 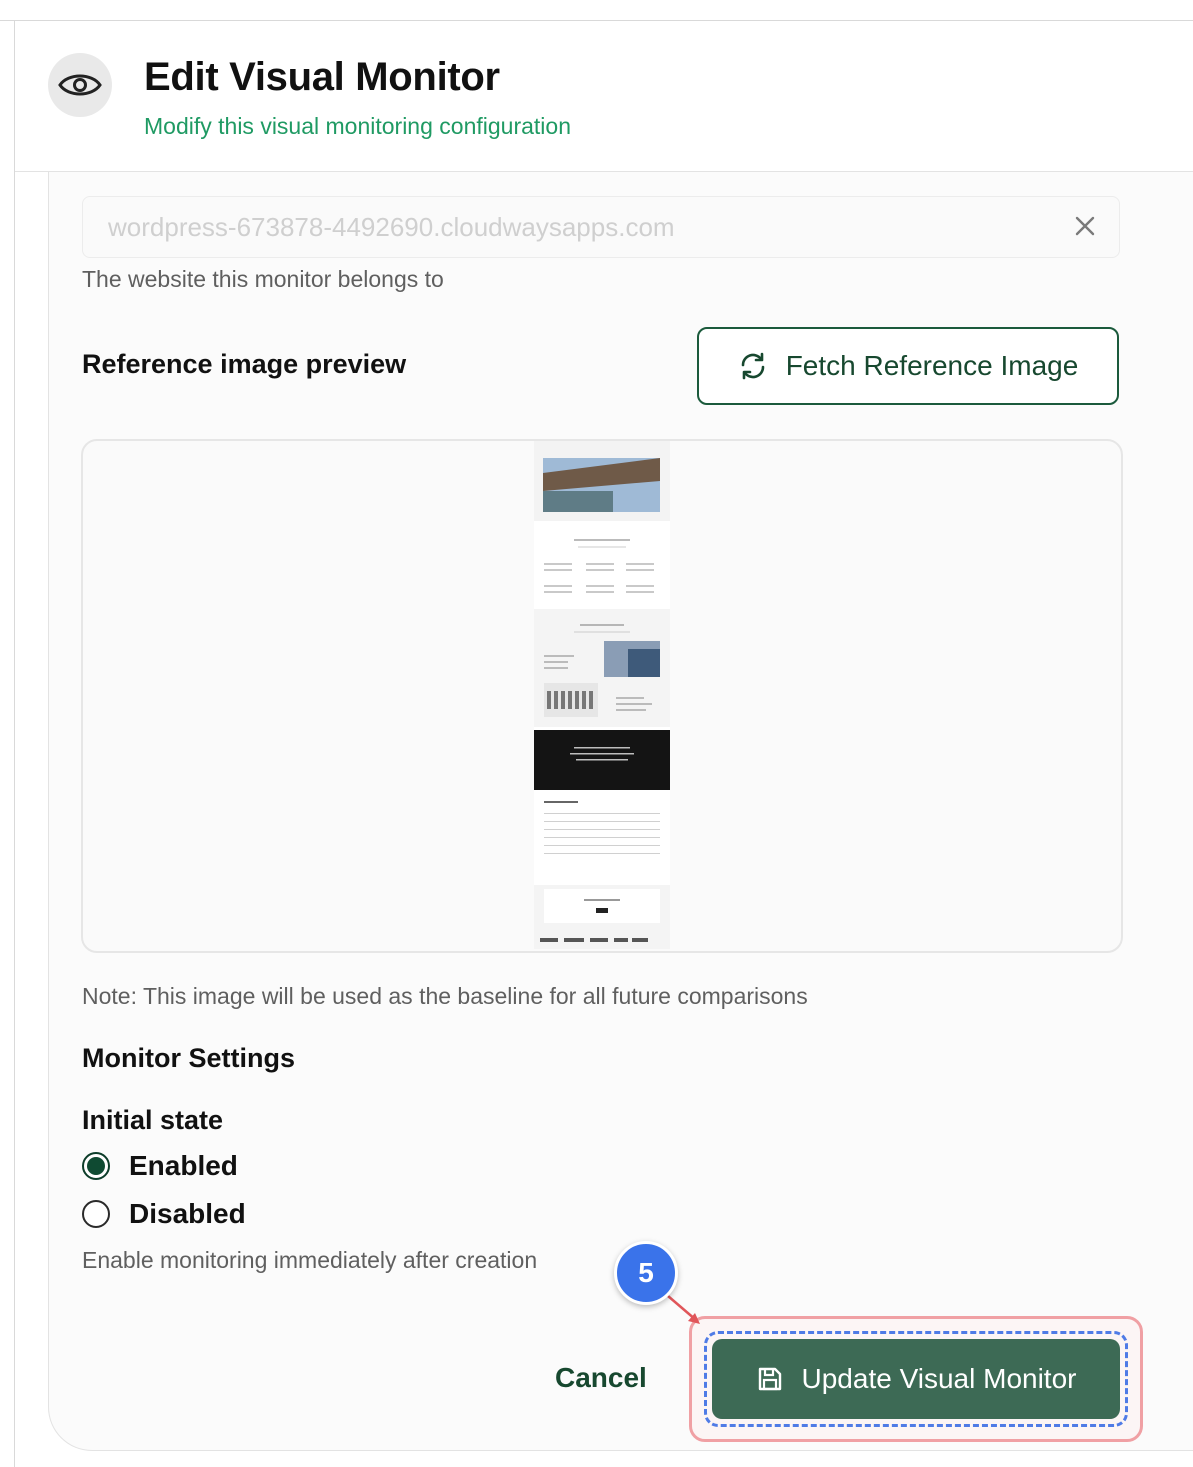 I want to click on enabled-radio-label: Enabled, so click(x=183, y=1166).